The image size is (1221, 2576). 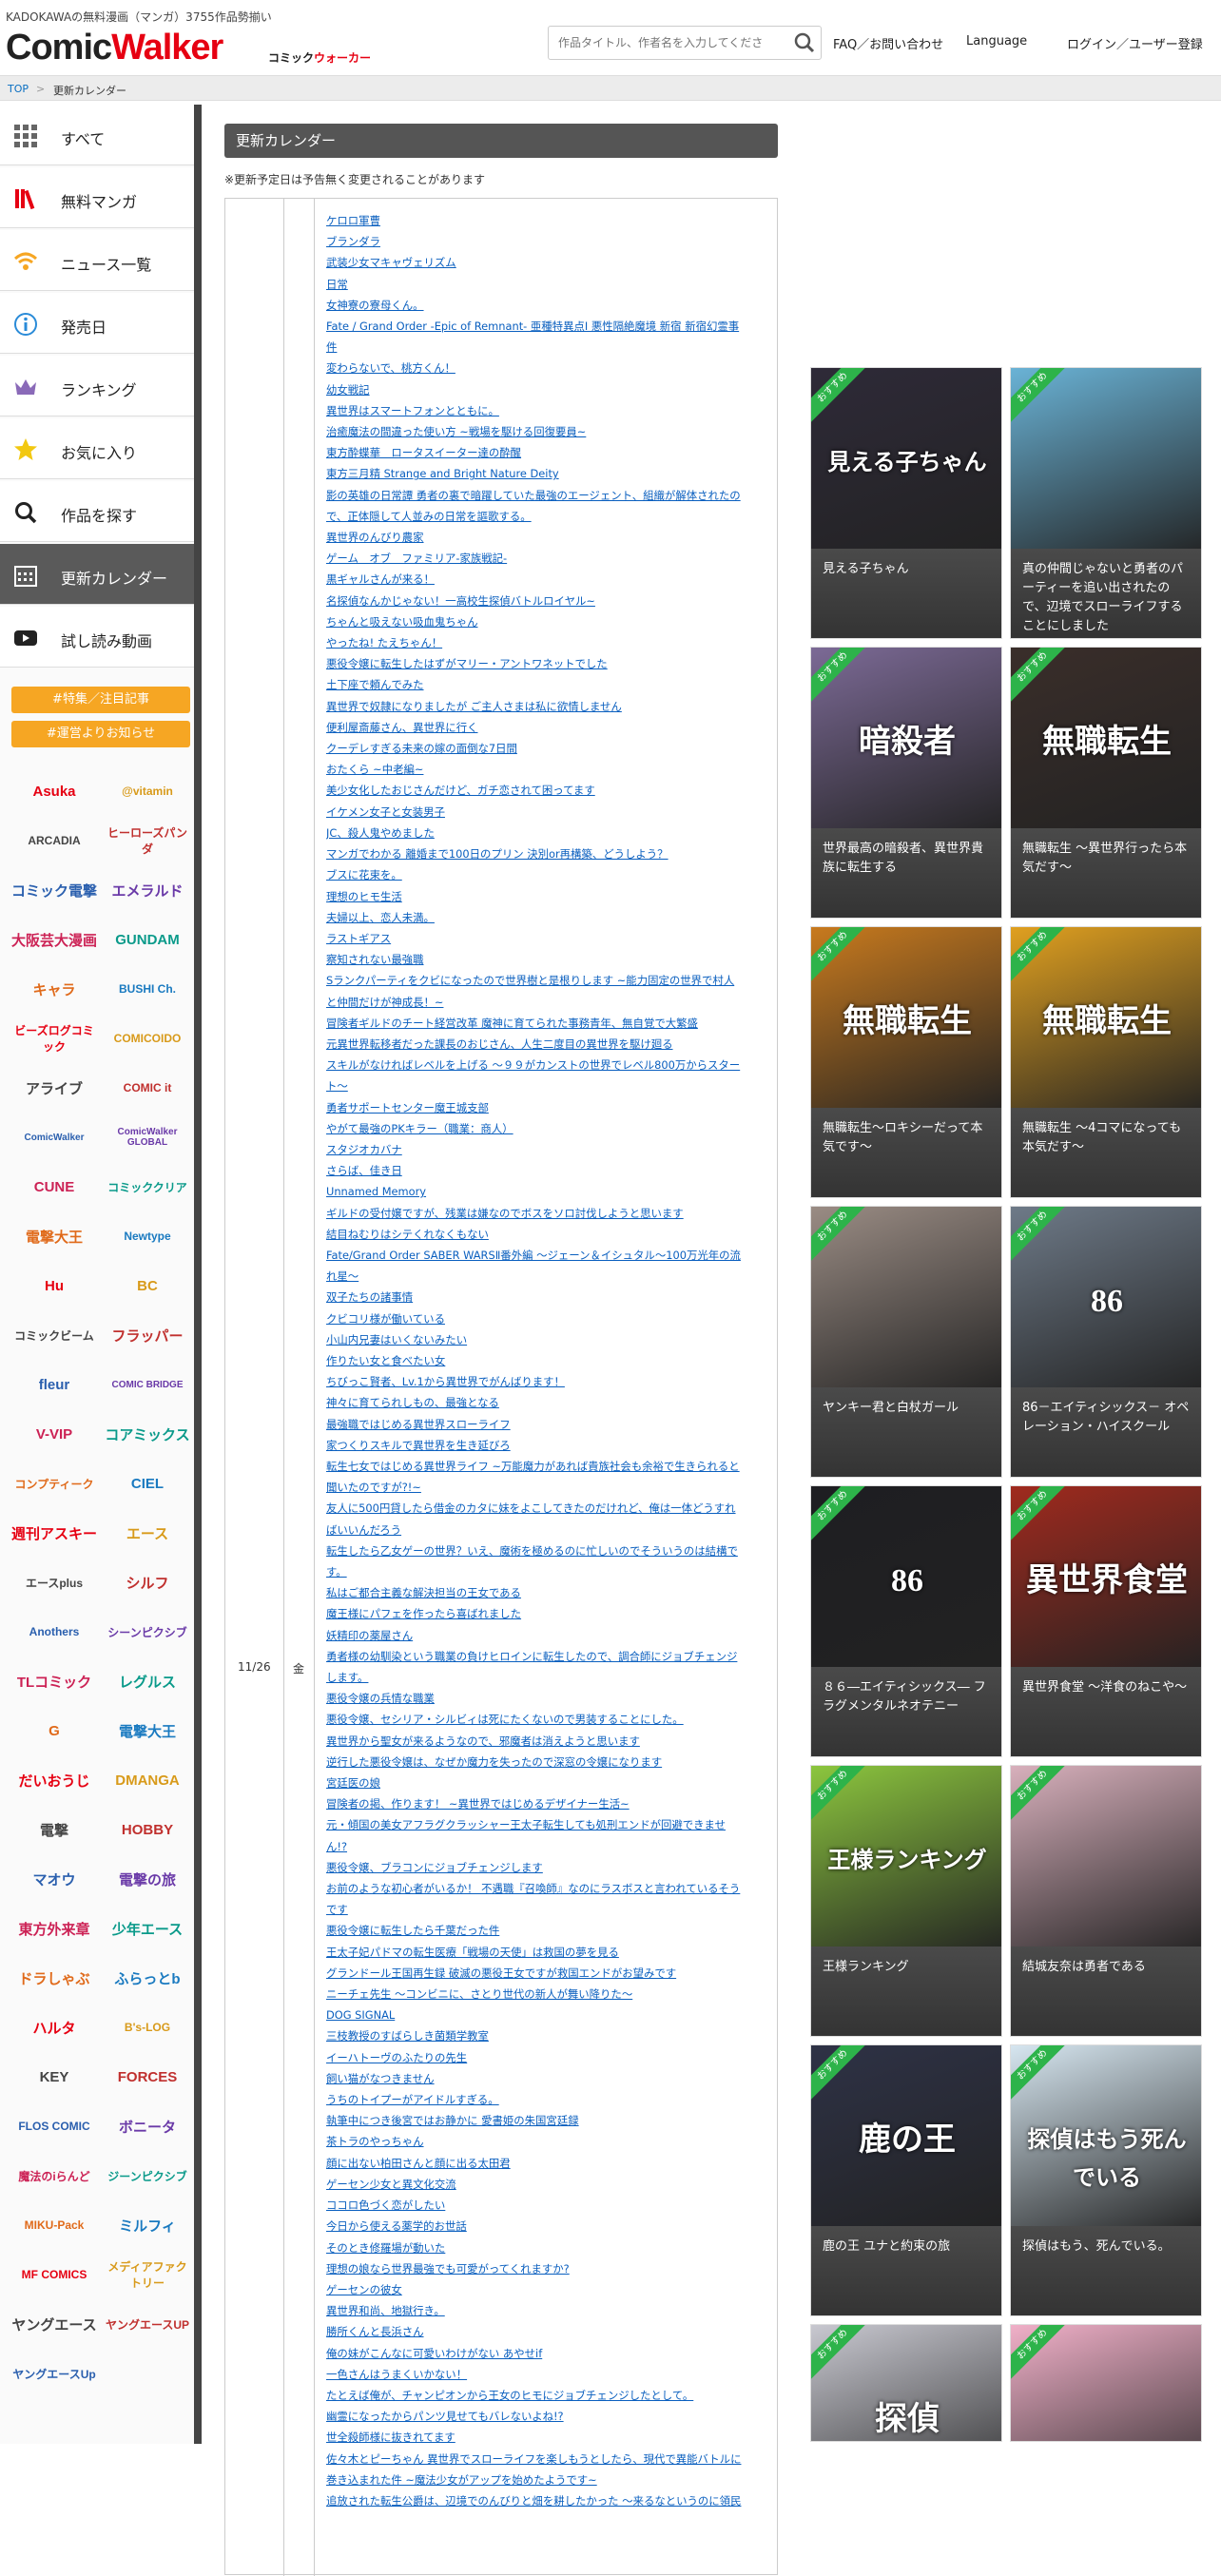 I want to click on publisher-logo: ジーンピクシブ, so click(x=147, y=2176).